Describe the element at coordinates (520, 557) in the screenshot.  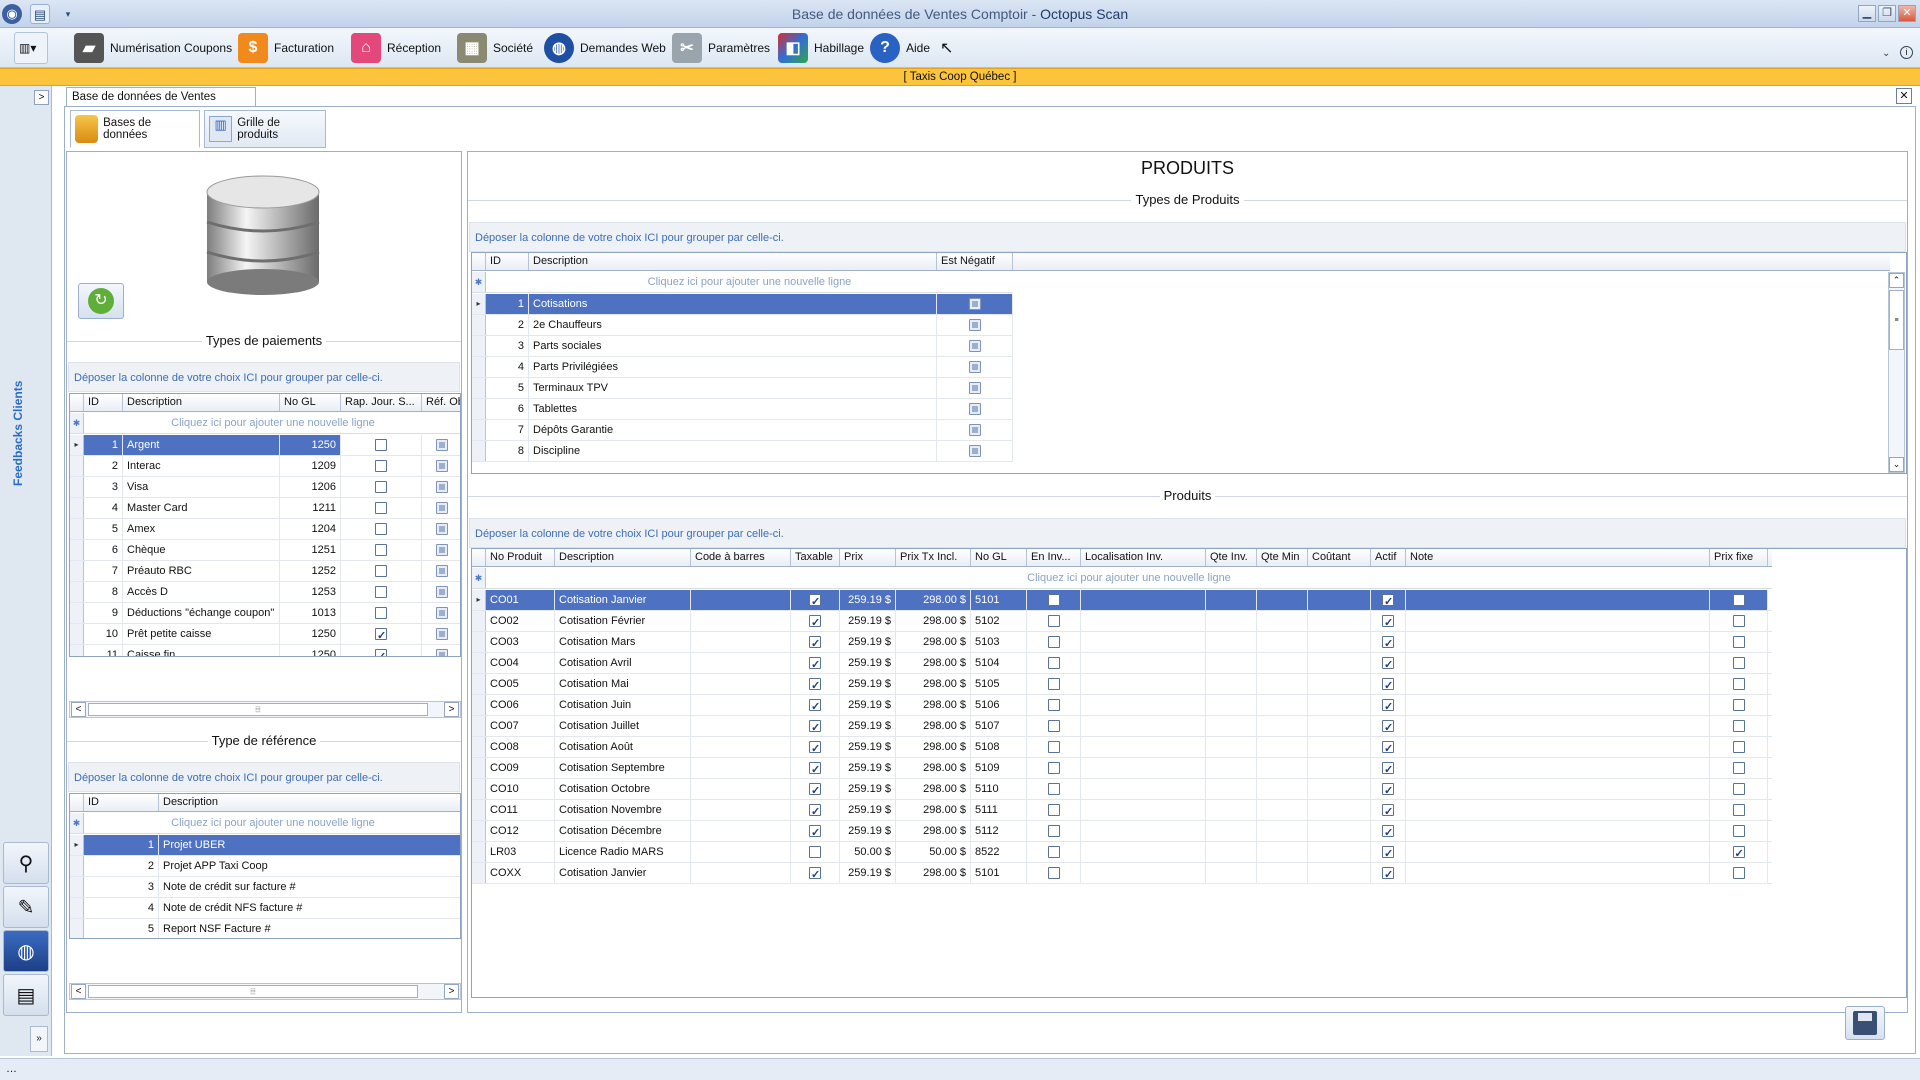
I see `column-header-no-produit: No Produit` at that location.